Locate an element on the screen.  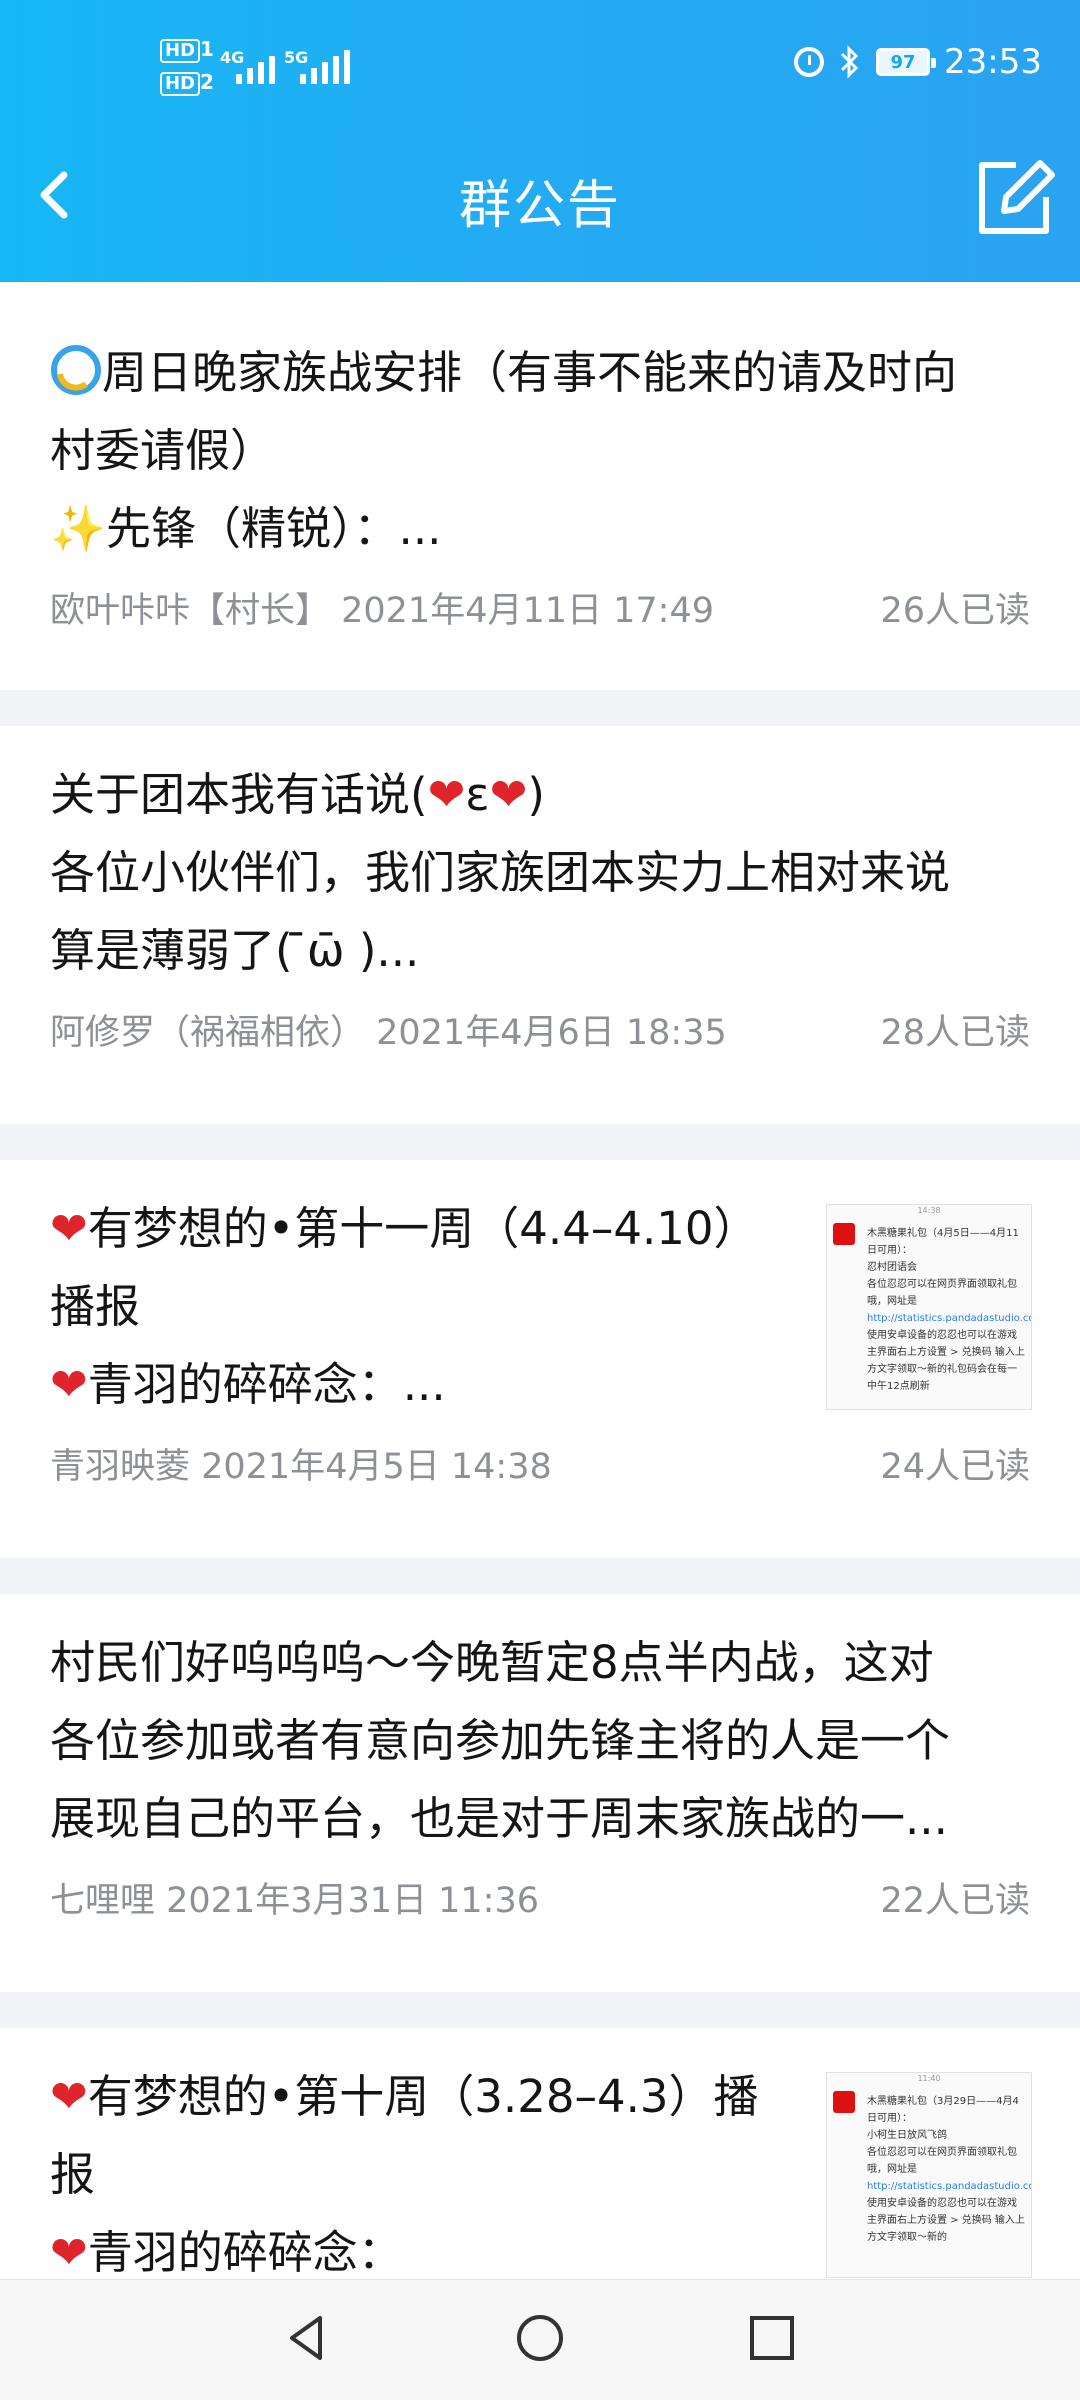
cyclone-icon is located at coordinates (76, 370).